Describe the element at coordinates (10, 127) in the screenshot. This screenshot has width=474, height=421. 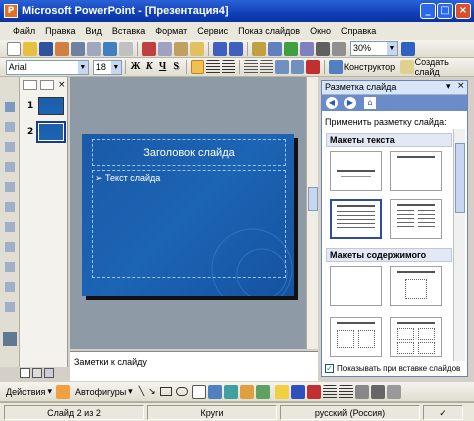
I see `promote-icon` at that location.